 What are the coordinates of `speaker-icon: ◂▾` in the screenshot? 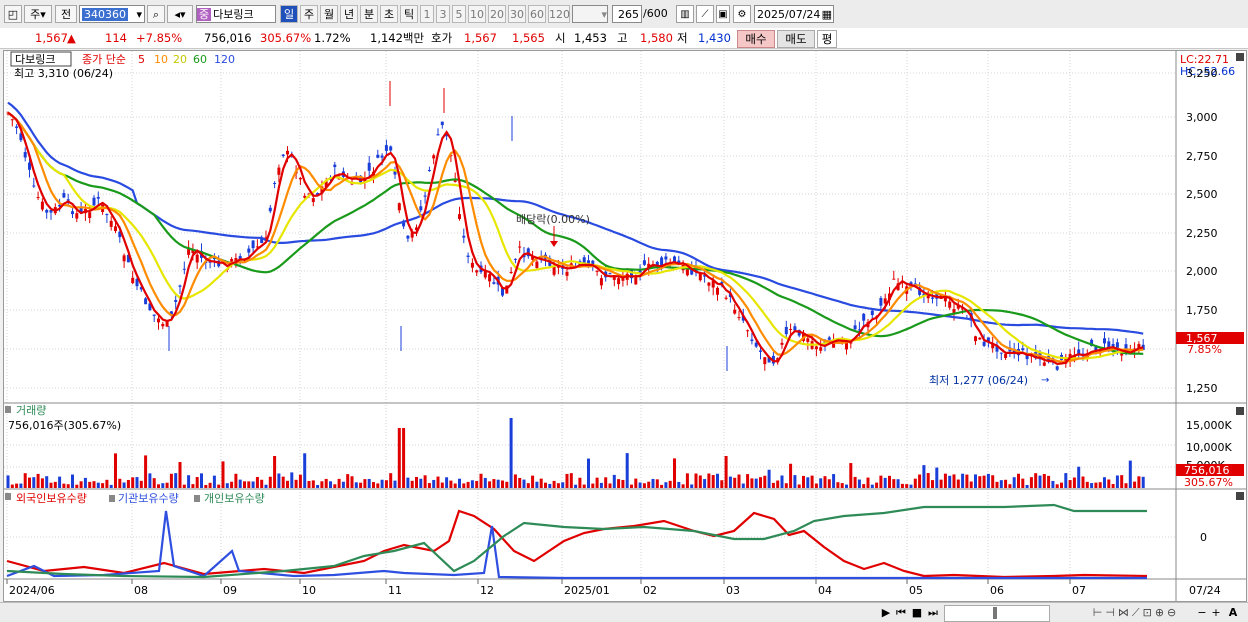 It's located at (180, 14).